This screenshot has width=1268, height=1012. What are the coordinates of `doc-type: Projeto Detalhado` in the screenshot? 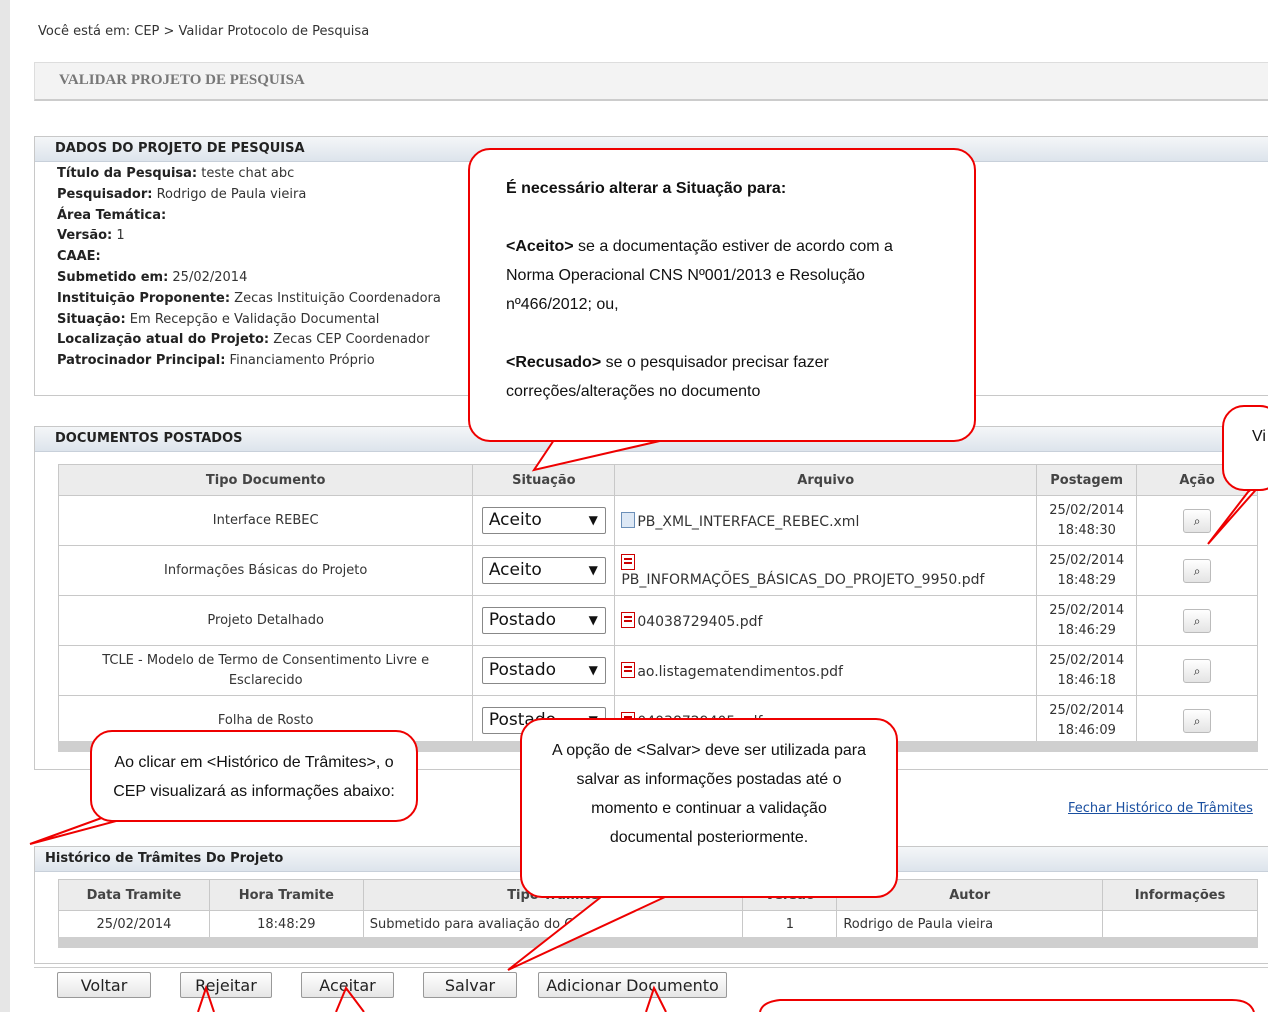 It's located at (265, 620).